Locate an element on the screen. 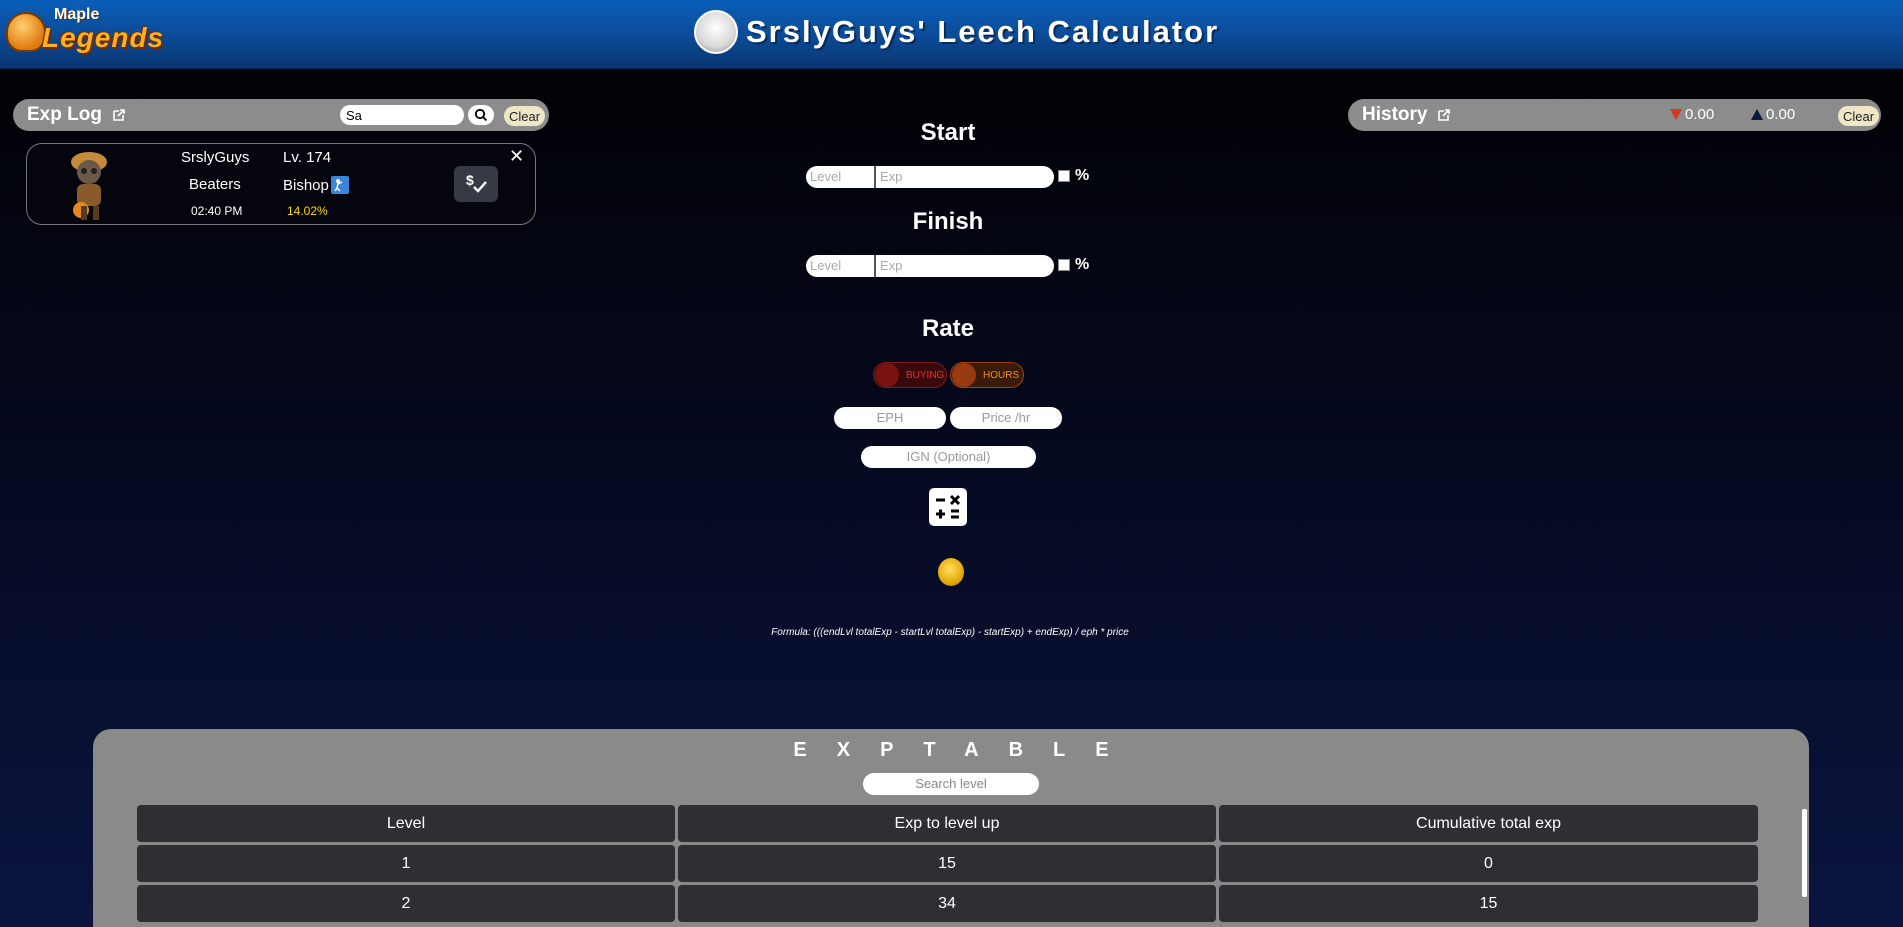  log-time: 02:40 PM is located at coordinates (217, 211).